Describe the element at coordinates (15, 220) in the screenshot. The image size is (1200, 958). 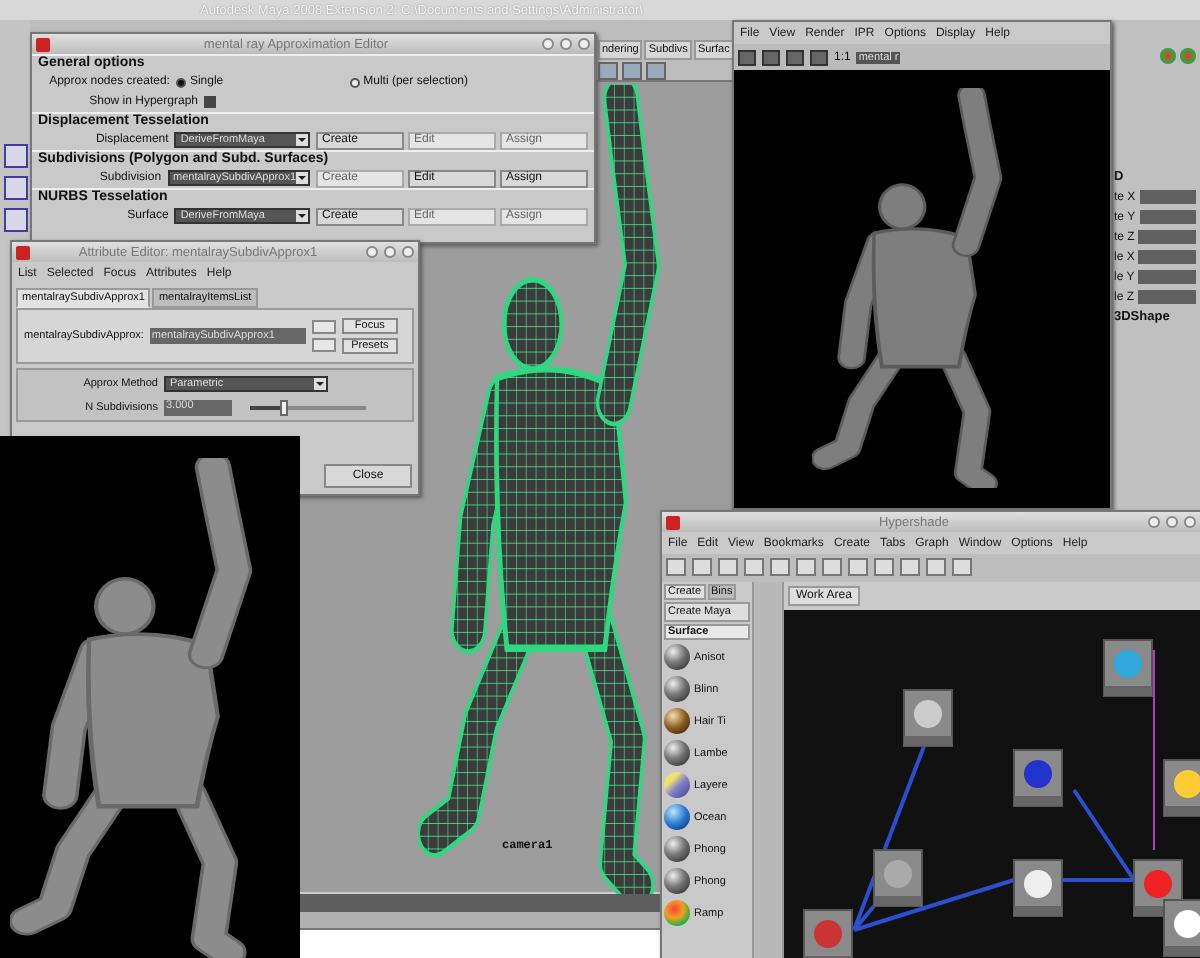
I see `tool-icon` at that location.